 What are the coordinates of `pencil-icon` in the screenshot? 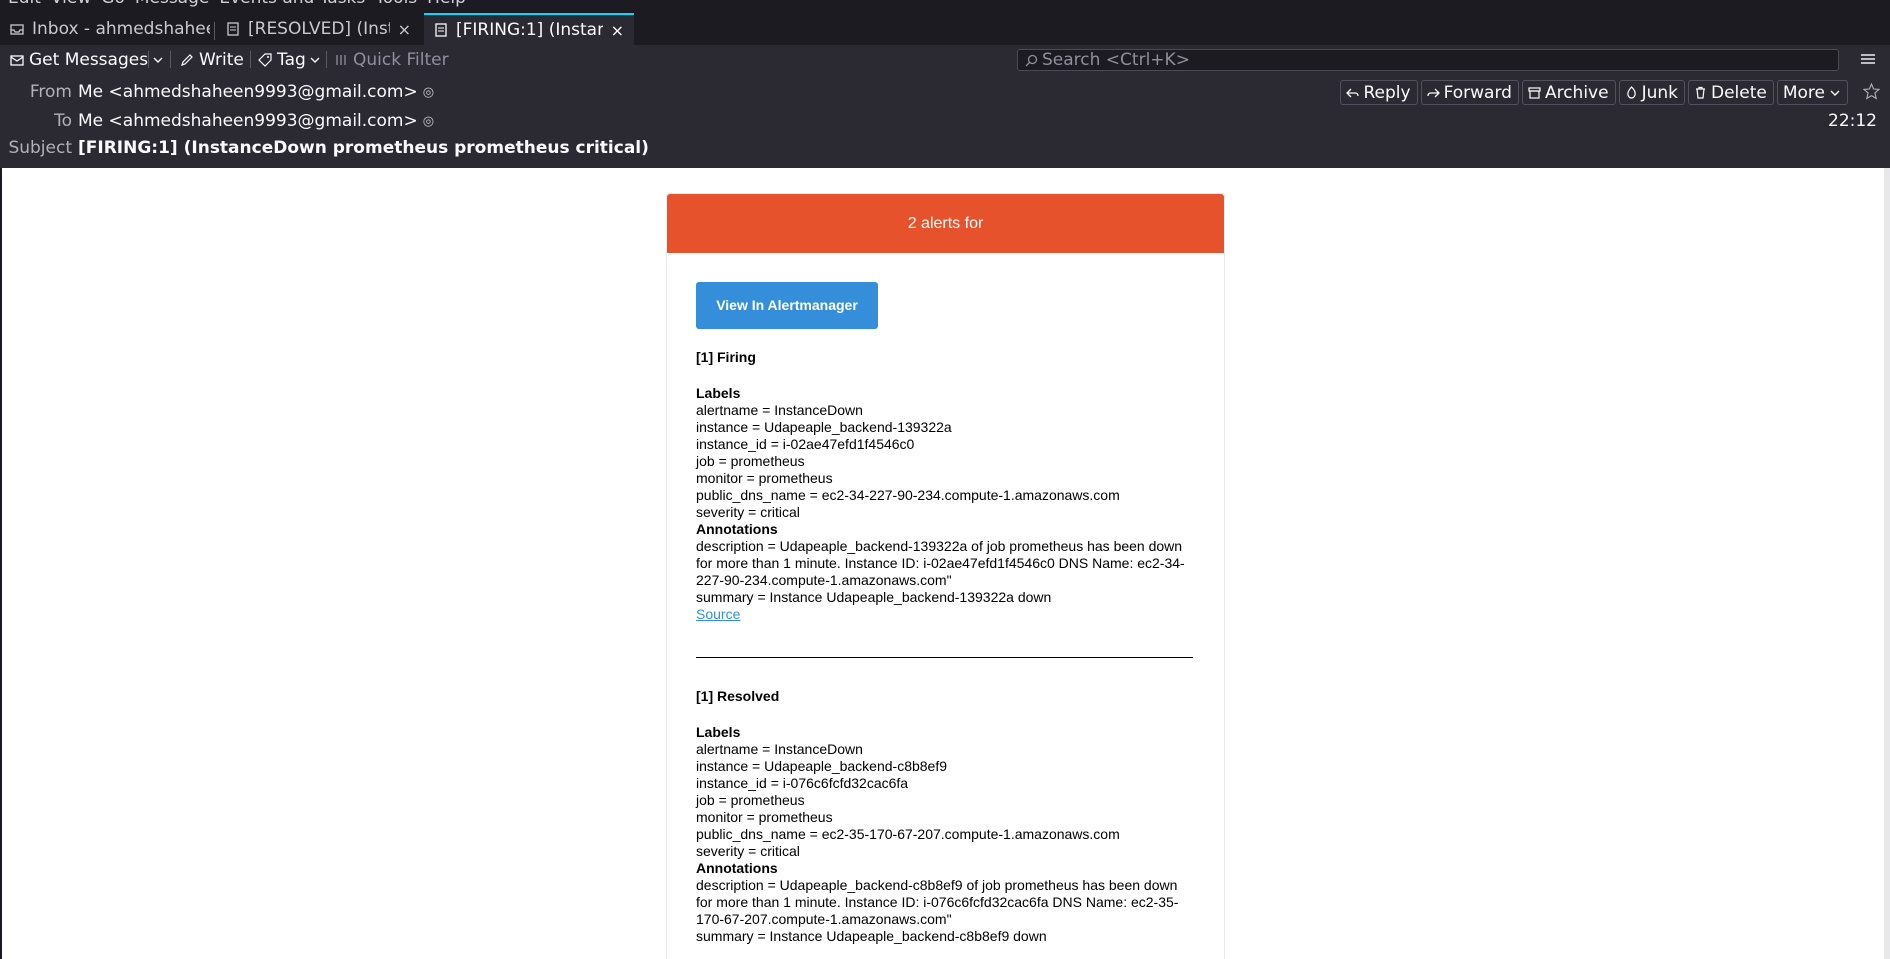 It's located at (187, 59).